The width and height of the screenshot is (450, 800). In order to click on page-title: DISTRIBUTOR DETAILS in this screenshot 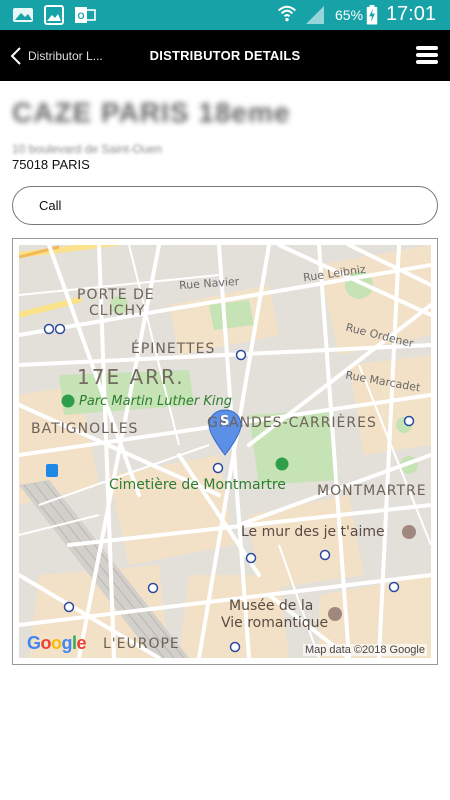, I will do `click(225, 55)`.